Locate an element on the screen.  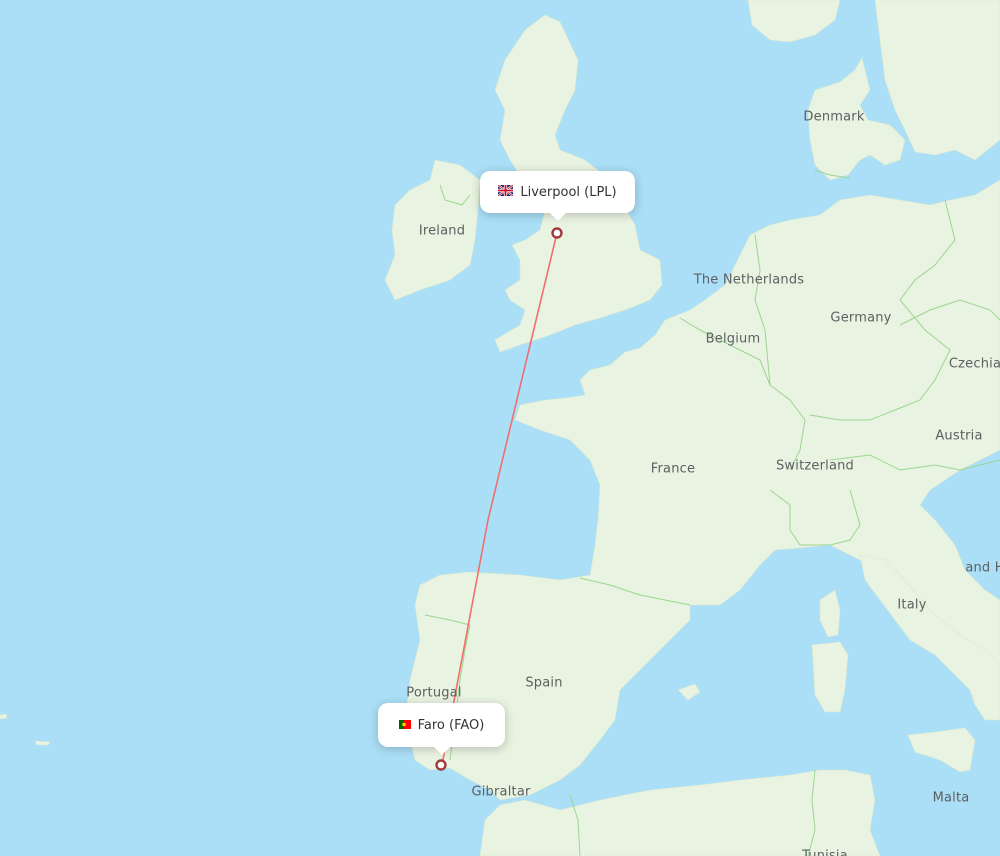
country-label-france: France is located at coordinates (673, 469).